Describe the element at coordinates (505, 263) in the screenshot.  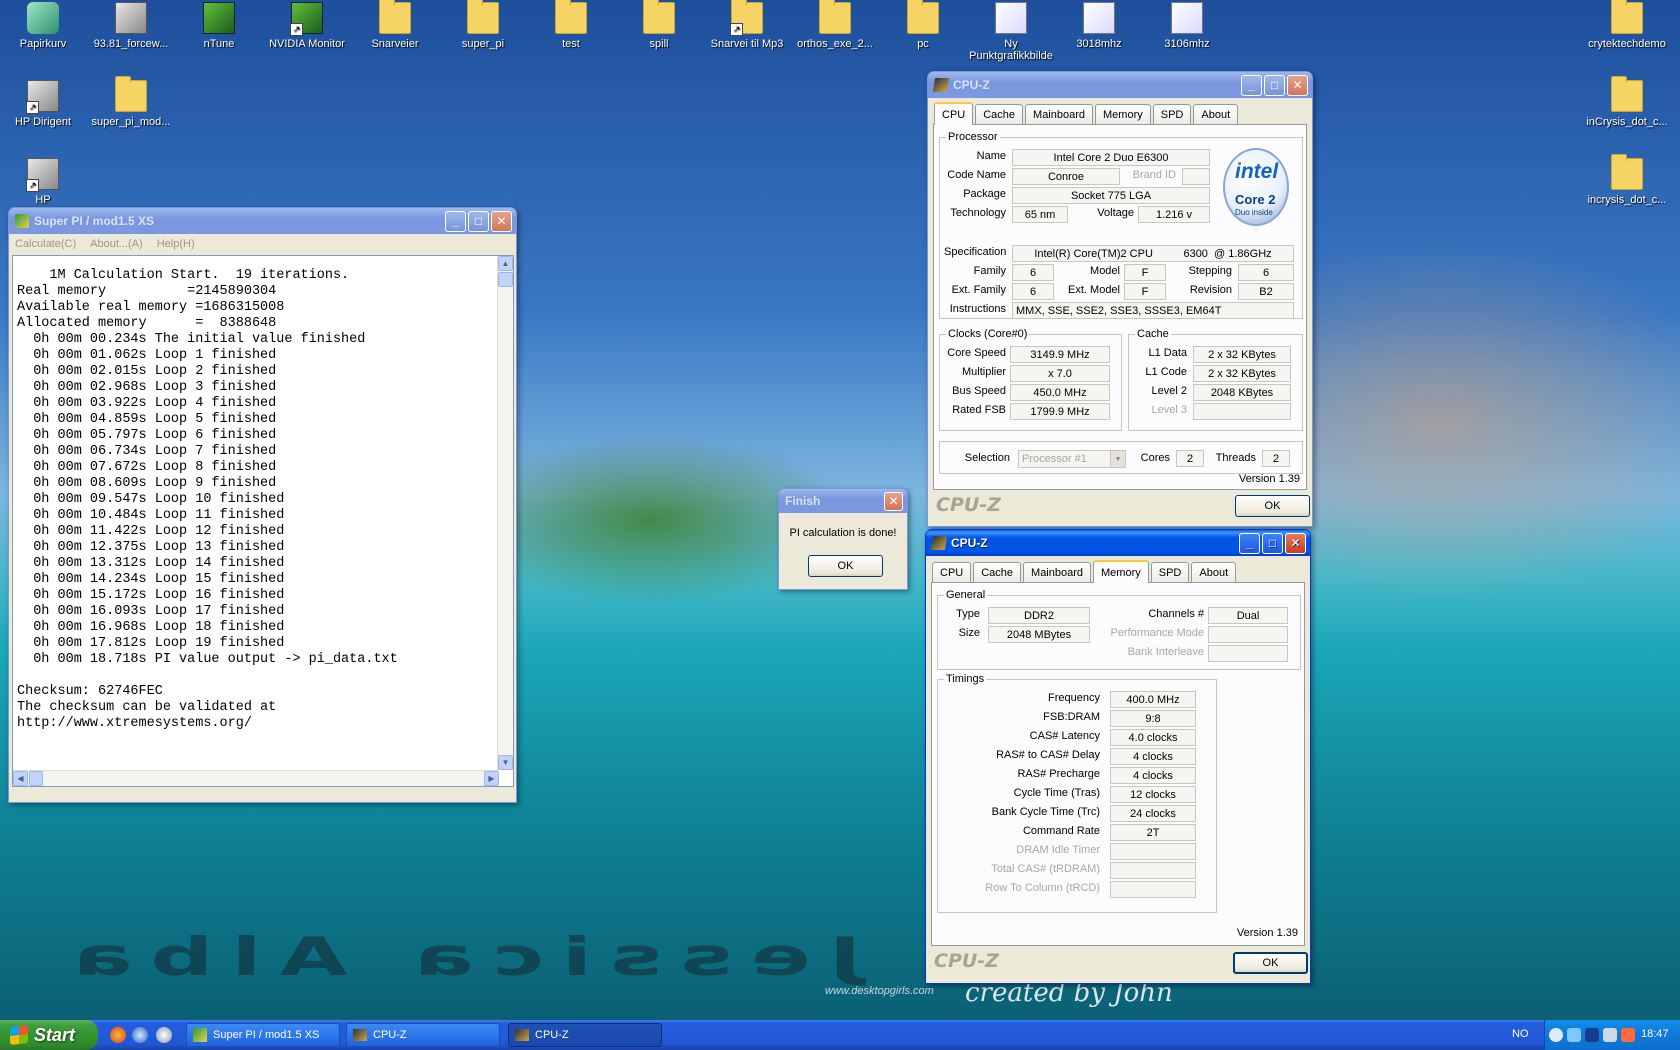
I see `scroll-up-icon: ▲` at that location.